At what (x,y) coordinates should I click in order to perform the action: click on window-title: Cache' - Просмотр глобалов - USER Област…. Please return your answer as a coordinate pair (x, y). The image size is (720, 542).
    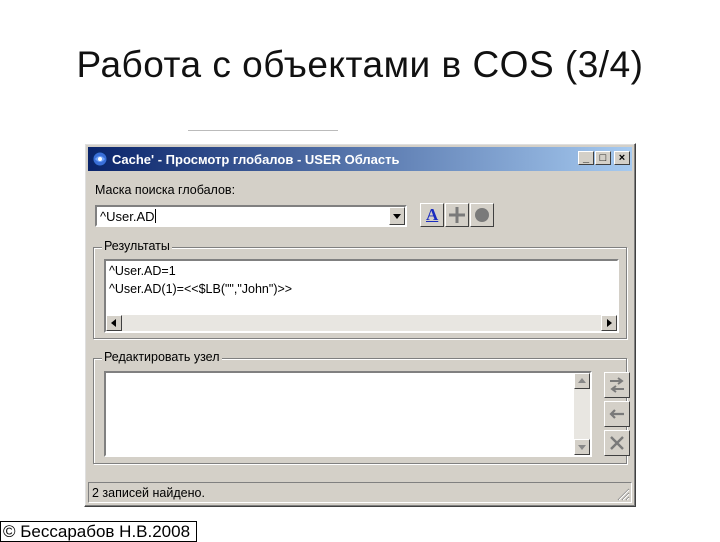
    Looking at the image, I should click on (256, 159).